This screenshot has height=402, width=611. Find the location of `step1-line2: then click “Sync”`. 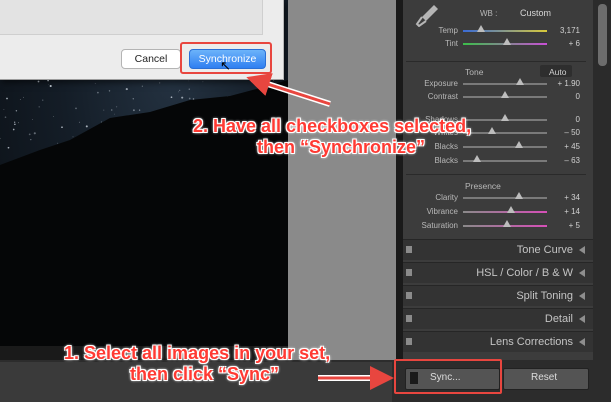

step1-line2: then click “Sync” is located at coordinates (205, 374).